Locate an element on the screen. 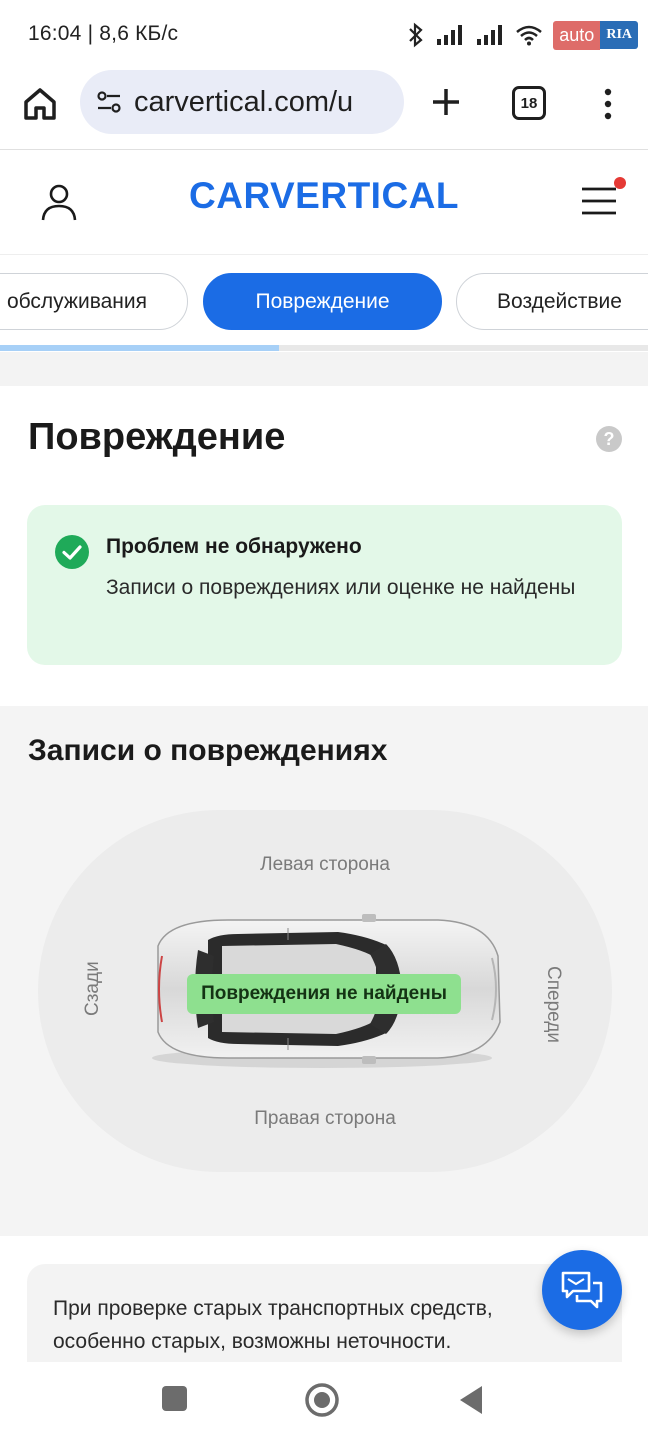 The height and width of the screenshot is (1440, 648). label-right-side: Правая сторона is located at coordinates (325, 1118).